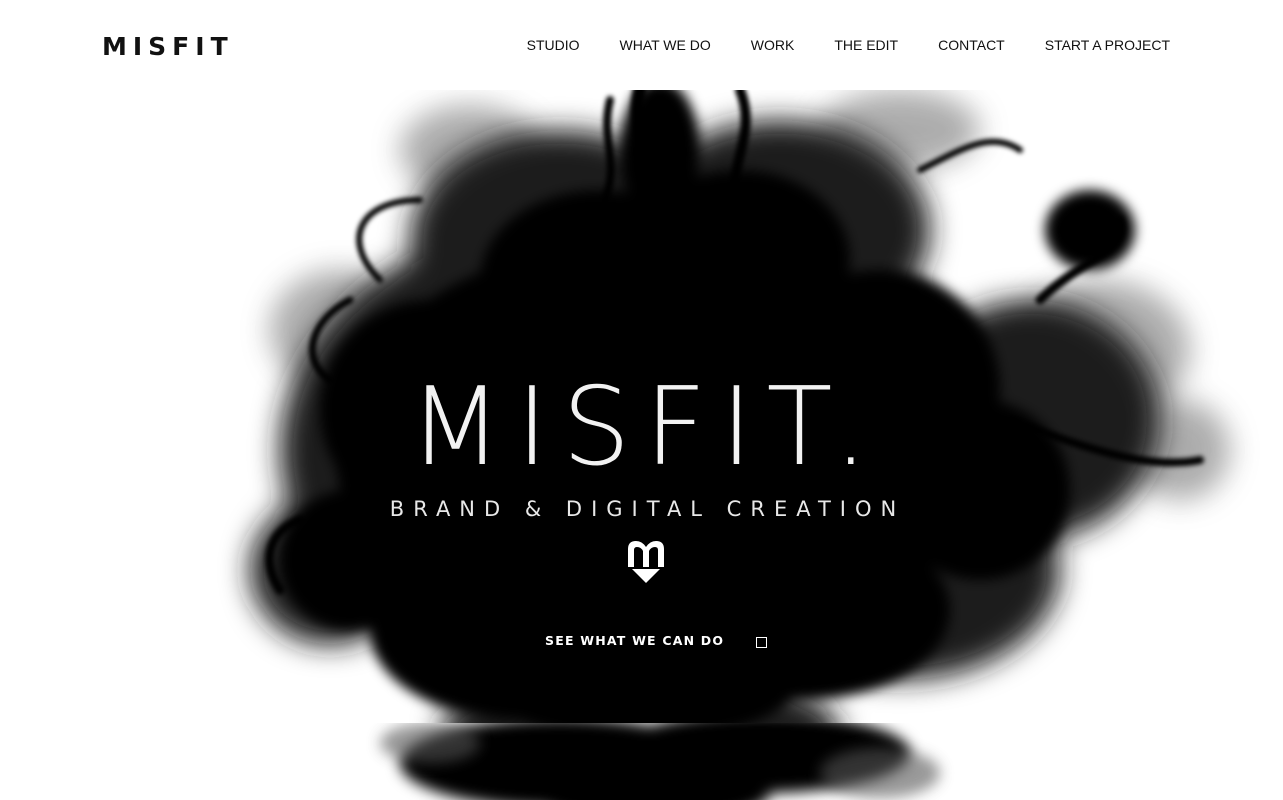 This screenshot has height=800, width=1283. What do you see at coordinates (635, 640) in the screenshot?
I see `cta-label: SEE WHAT WE CAN DO` at bounding box center [635, 640].